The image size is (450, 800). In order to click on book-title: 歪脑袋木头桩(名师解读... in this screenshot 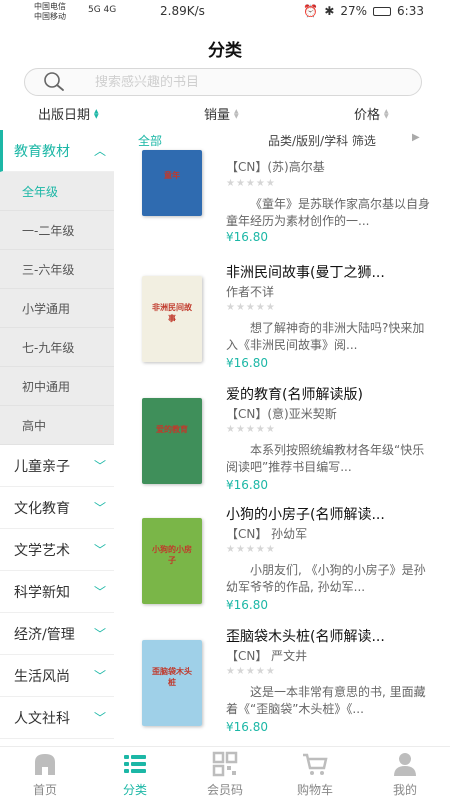, I will do `click(305, 637)`.